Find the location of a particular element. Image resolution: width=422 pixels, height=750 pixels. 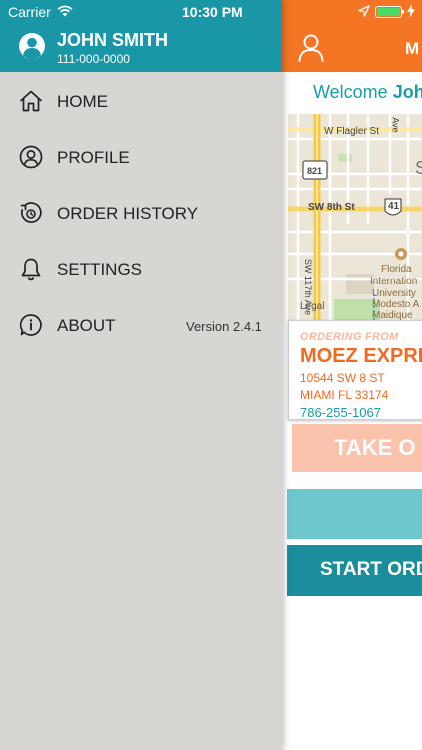

battery-icon is located at coordinates (389, 12).